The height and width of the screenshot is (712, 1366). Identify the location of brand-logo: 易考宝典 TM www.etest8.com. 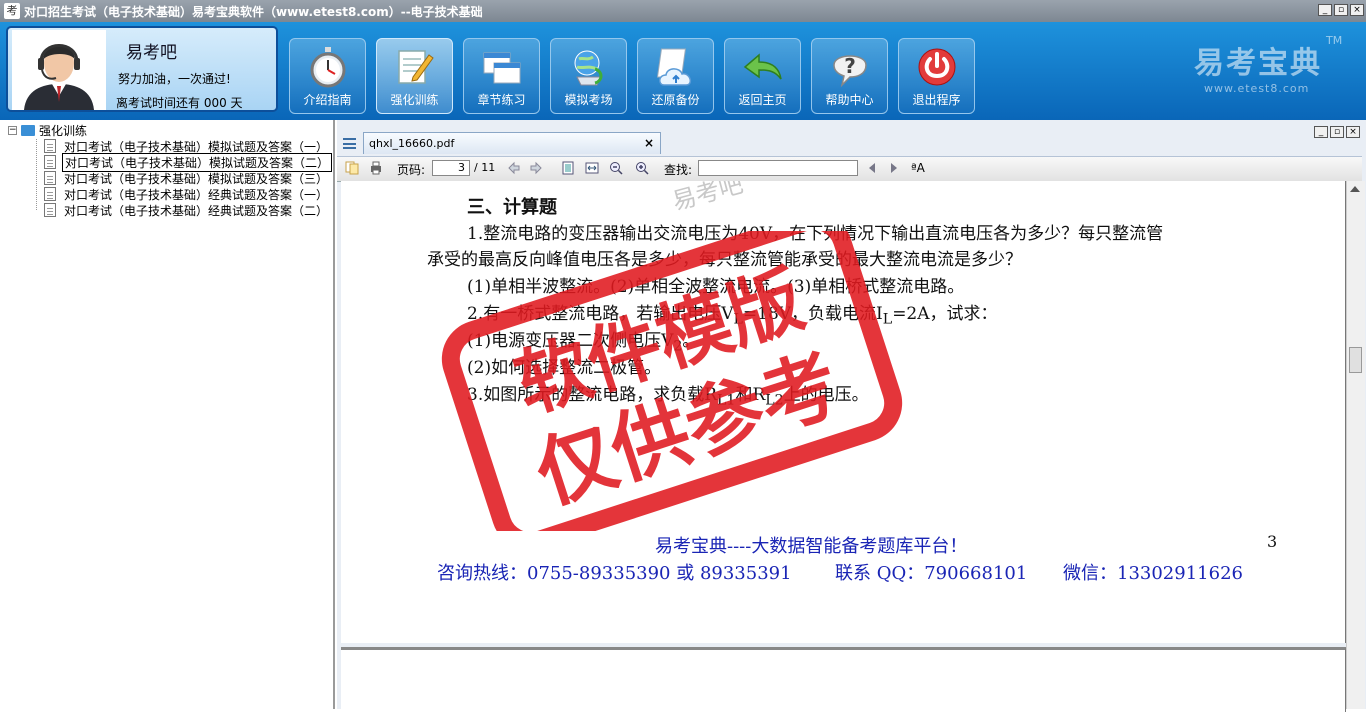
(1268, 64).